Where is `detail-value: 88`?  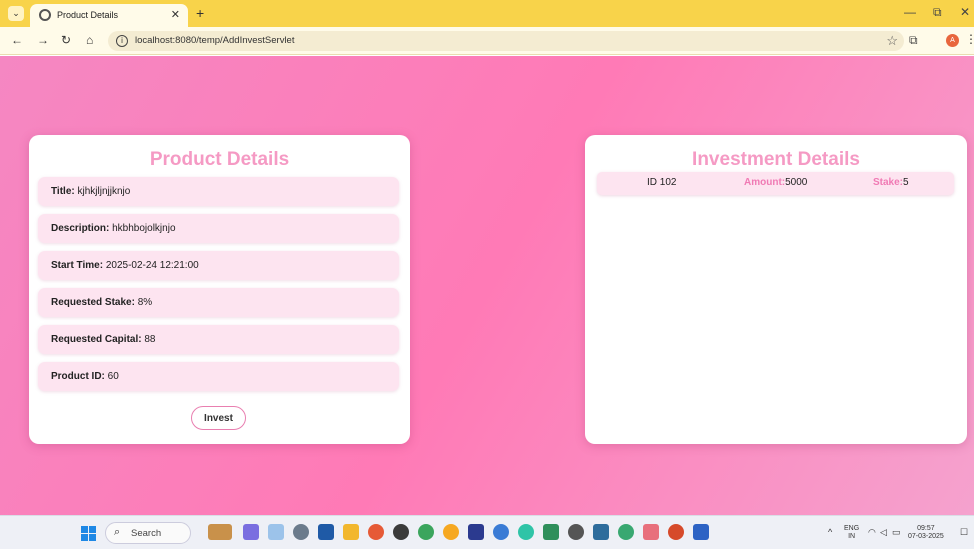 detail-value: 88 is located at coordinates (148, 339).